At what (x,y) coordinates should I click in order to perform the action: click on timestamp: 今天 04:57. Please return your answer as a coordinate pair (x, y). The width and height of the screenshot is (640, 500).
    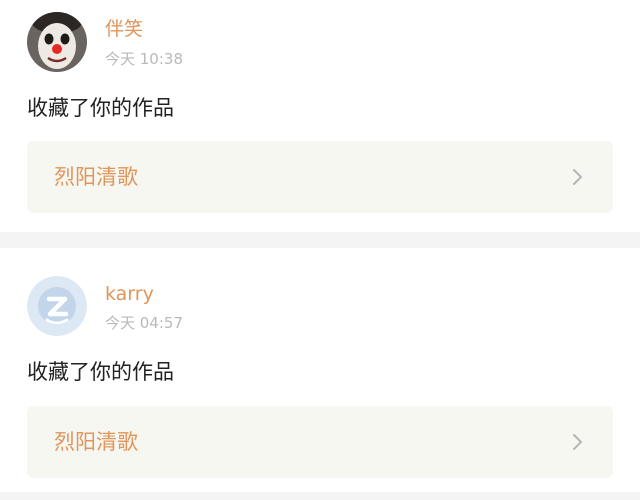
    Looking at the image, I should click on (144, 323).